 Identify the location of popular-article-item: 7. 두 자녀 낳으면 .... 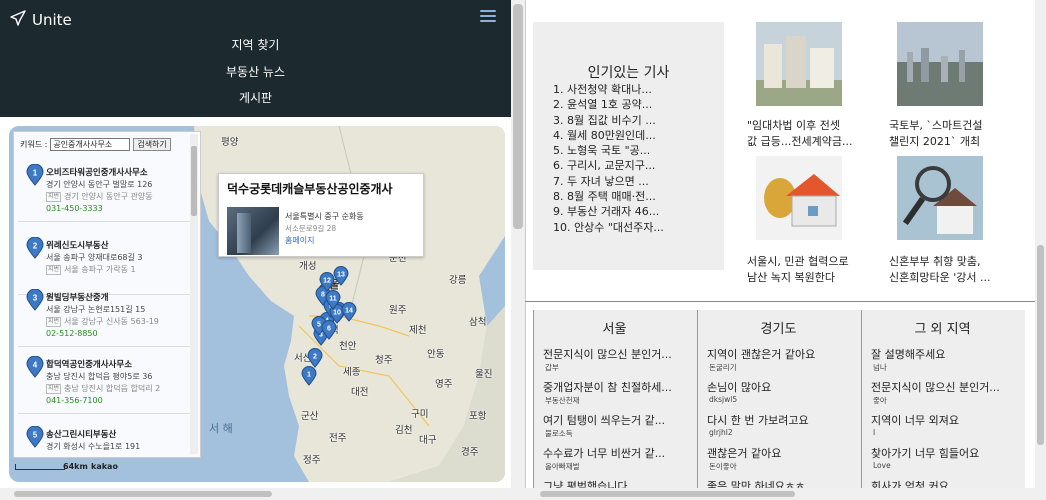
(608, 181).